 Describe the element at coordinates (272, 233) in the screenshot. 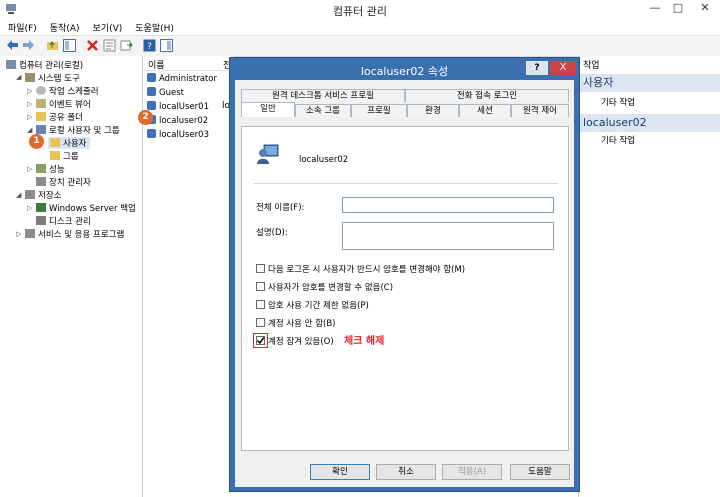

I see `description-label: 설명(D):` at that location.